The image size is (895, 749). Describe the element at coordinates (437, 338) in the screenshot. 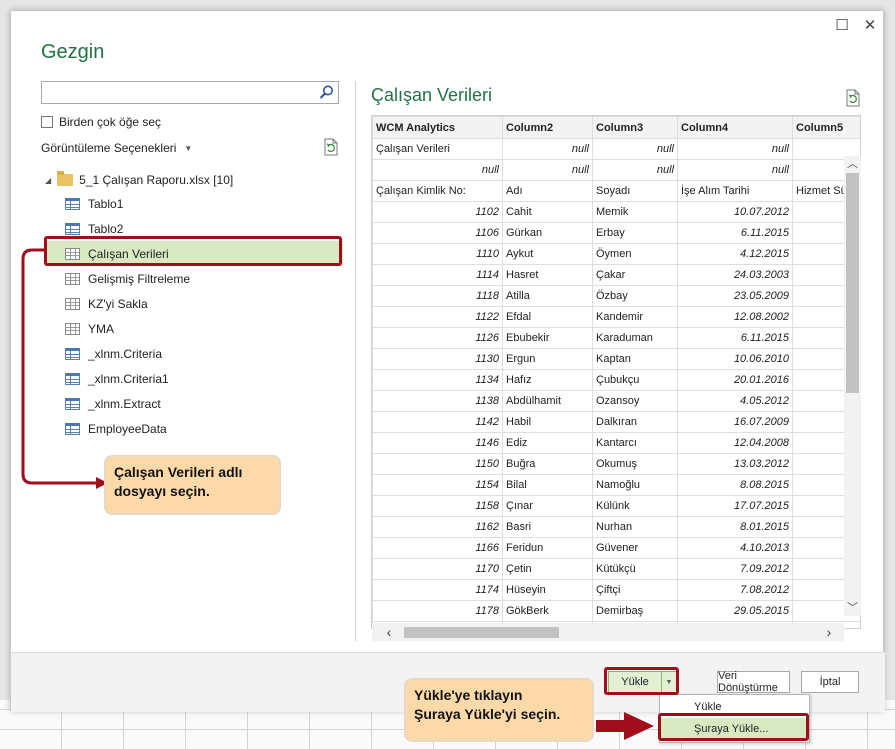

I see `table-cell: 1126` at that location.